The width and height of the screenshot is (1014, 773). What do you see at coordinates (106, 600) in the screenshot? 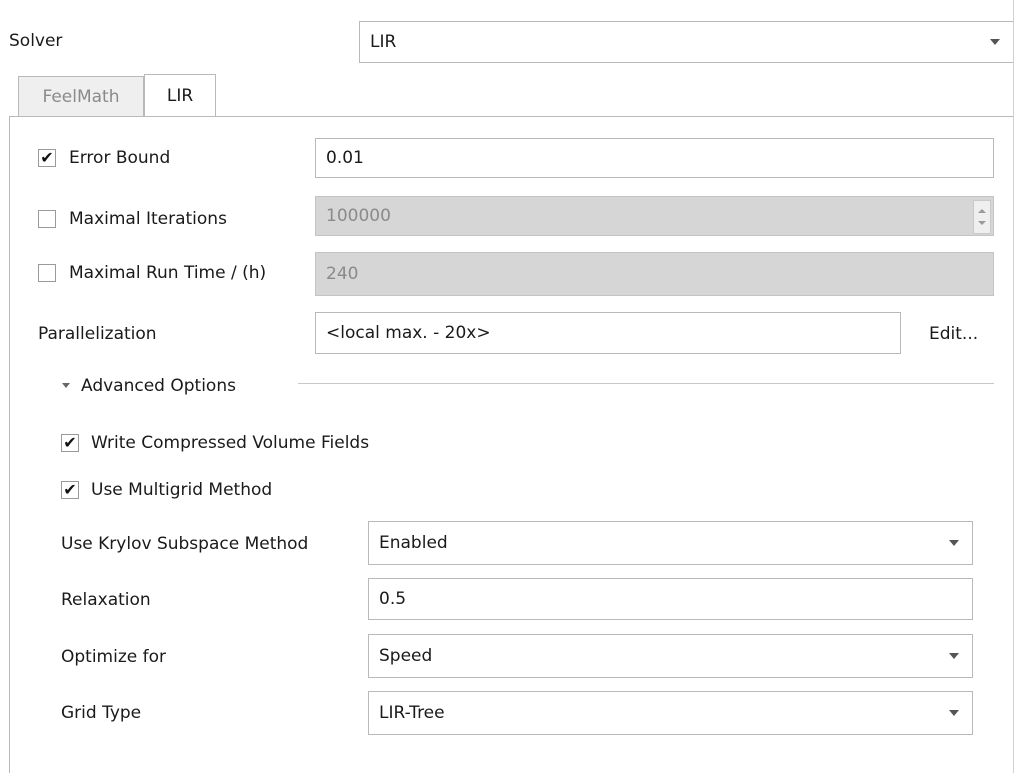
I see `relaxation-label: Relaxation` at bounding box center [106, 600].